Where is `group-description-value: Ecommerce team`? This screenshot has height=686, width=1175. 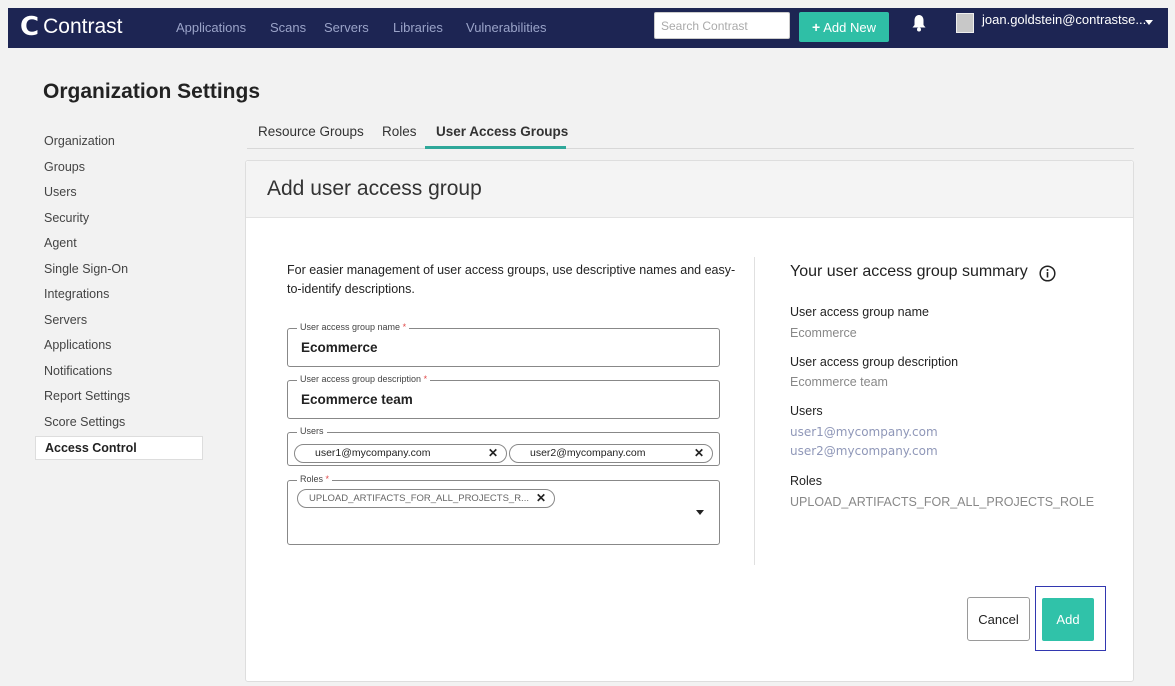
group-description-value: Ecommerce team is located at coordinates (357, 399).